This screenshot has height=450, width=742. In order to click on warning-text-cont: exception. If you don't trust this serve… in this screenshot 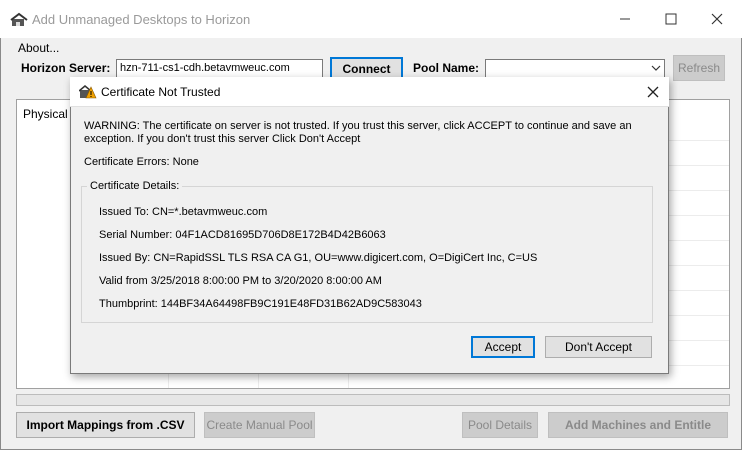, I will do `click(222, 139)`.